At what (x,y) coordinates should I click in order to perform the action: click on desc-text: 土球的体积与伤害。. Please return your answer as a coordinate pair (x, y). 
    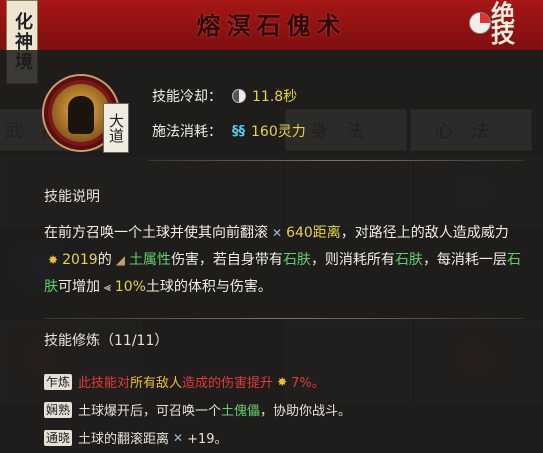
    Looking at the image, I should click on (208, 287).